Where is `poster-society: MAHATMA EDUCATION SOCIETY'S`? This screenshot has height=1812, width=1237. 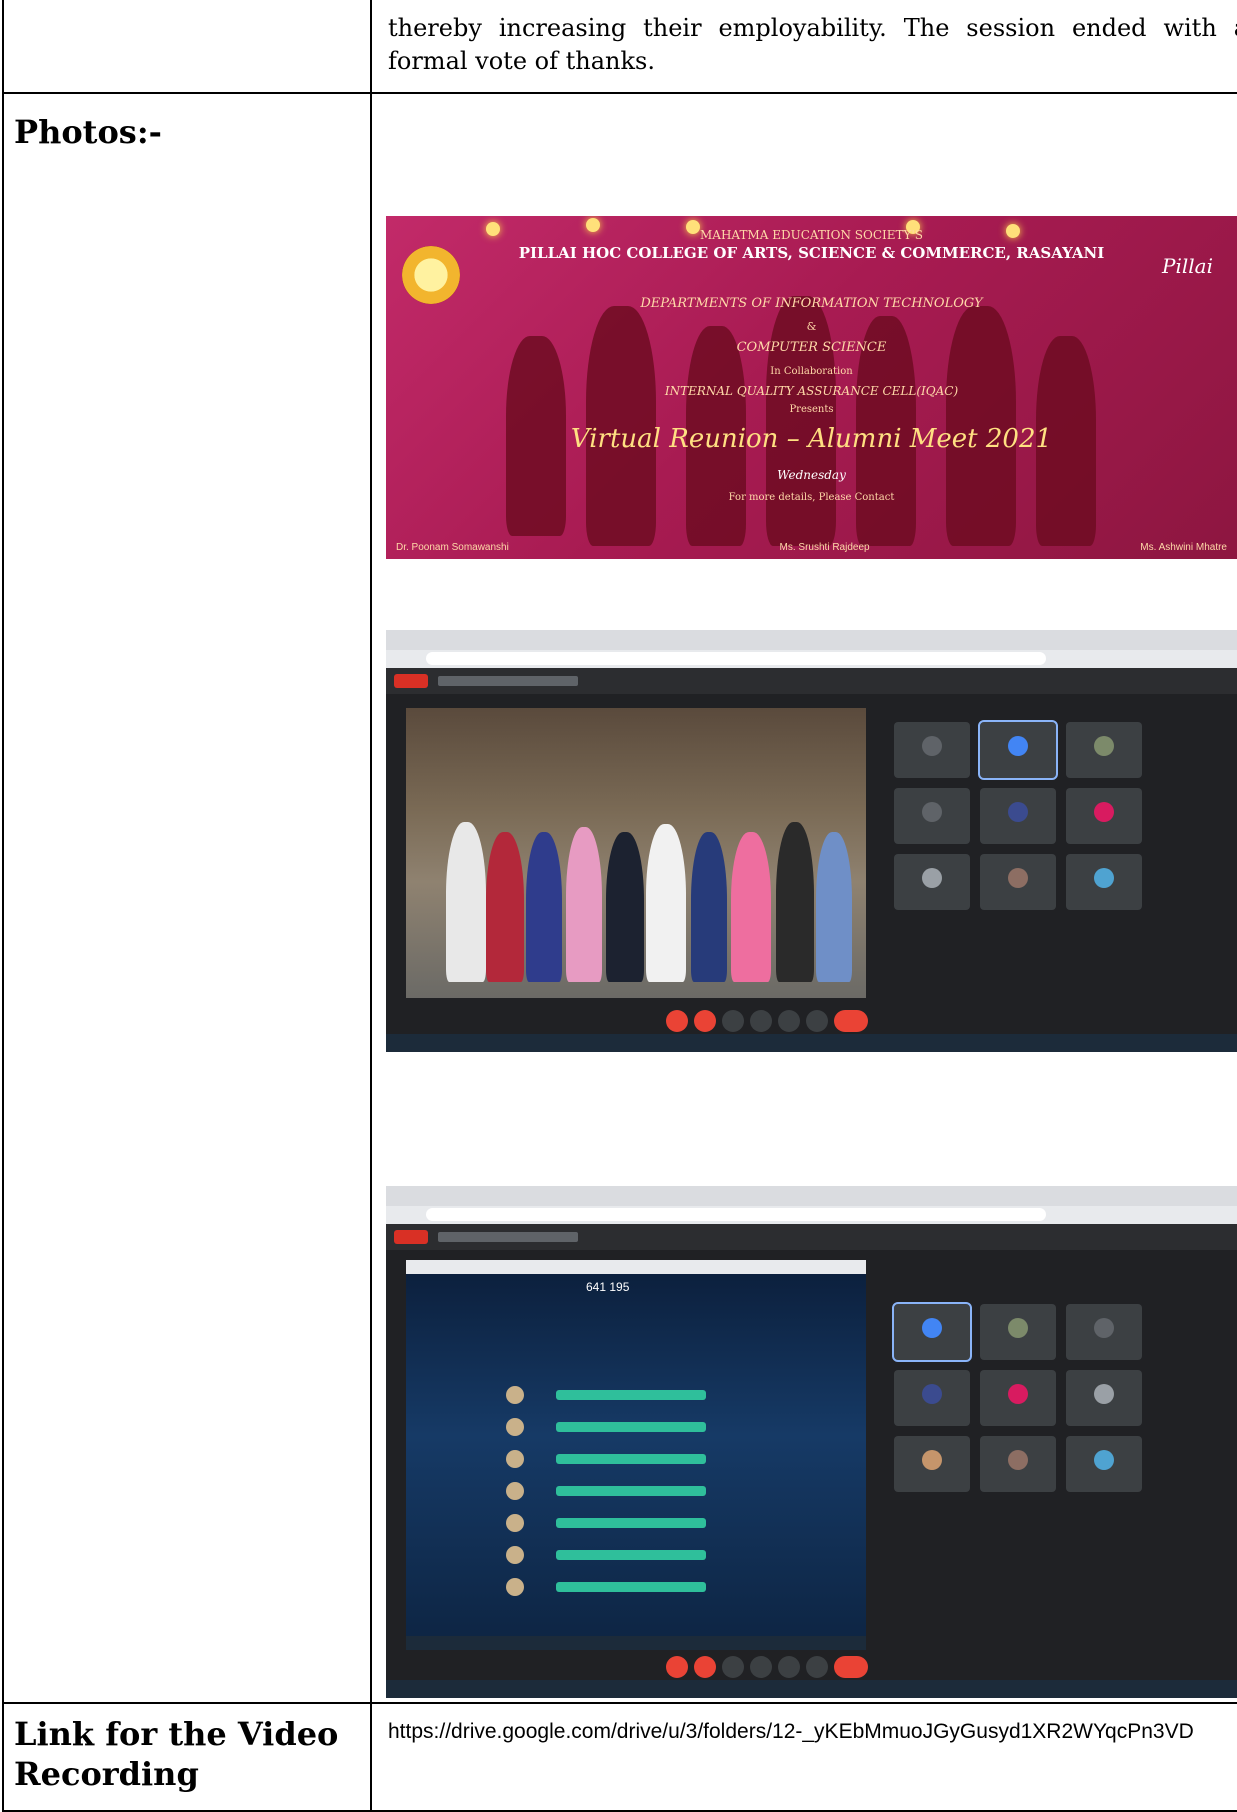 poster-society: MAHATMA EDUCATION SOCIETY'S is located at coordinates (811, 235).